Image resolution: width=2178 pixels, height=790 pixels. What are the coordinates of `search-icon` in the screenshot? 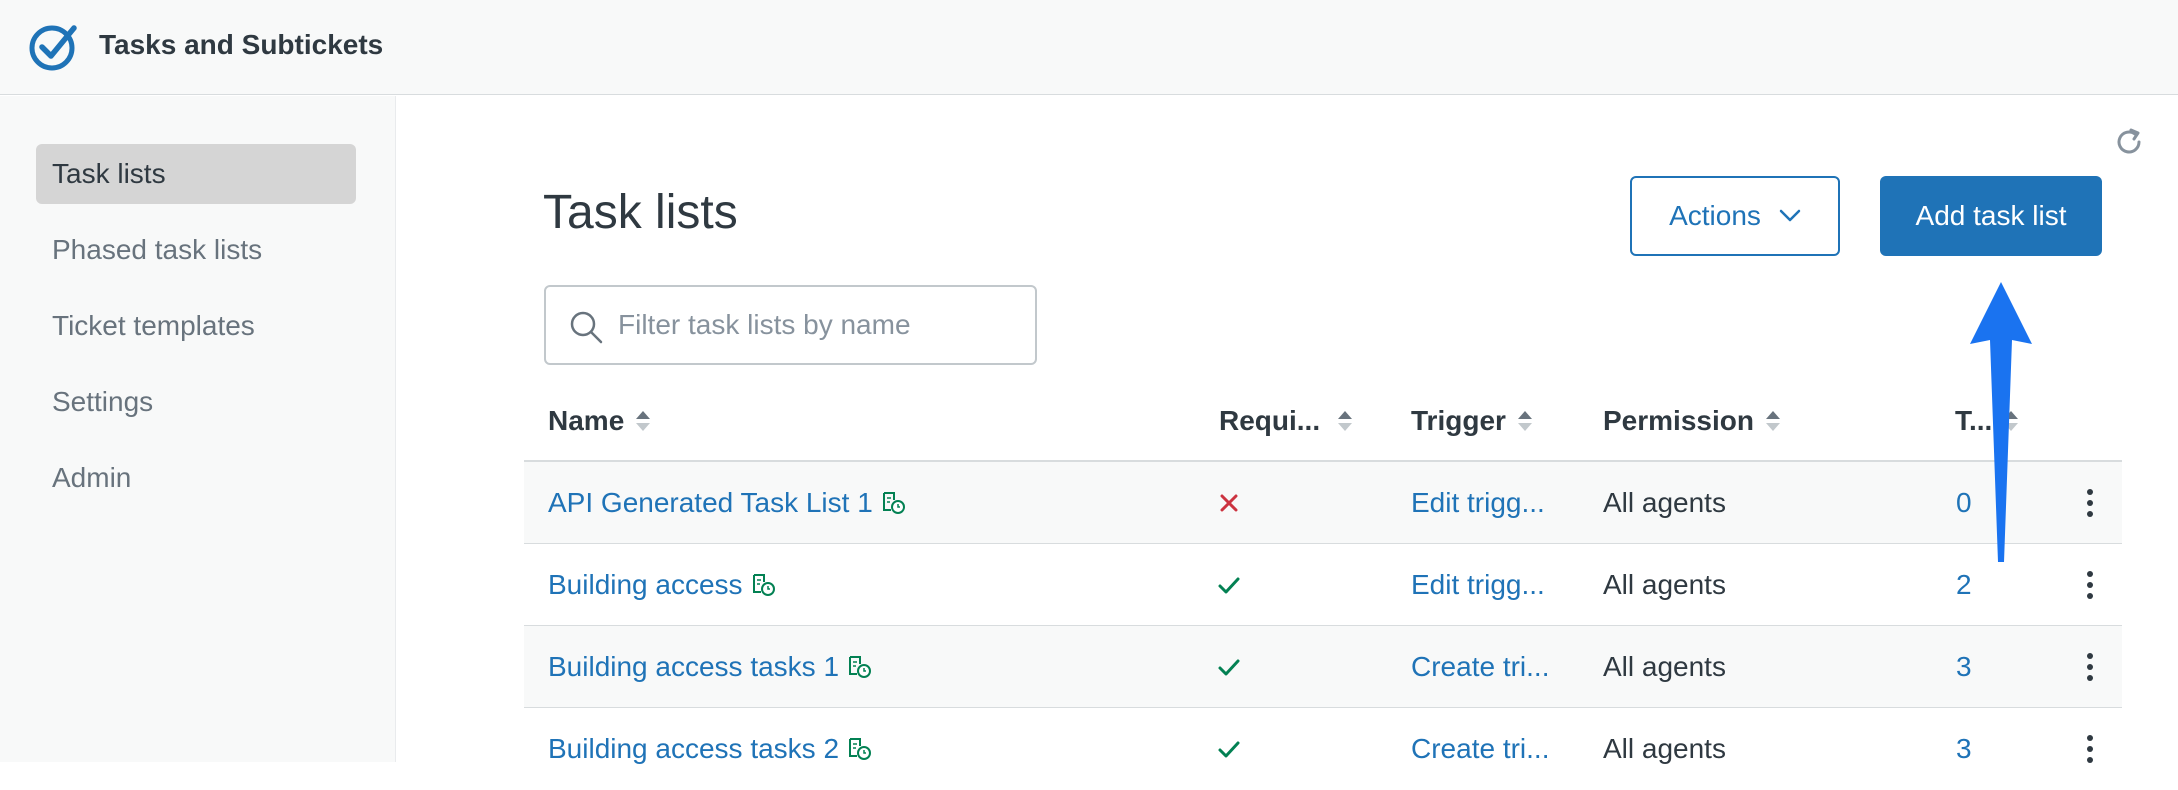 It's located at (586, 327).